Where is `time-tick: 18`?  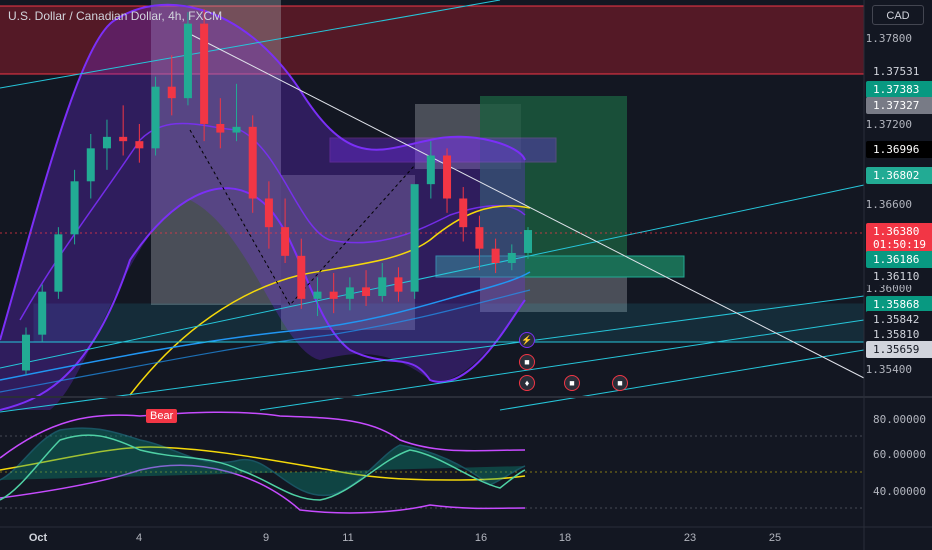
time-tick: 18 is located at coordinates (565, 538).